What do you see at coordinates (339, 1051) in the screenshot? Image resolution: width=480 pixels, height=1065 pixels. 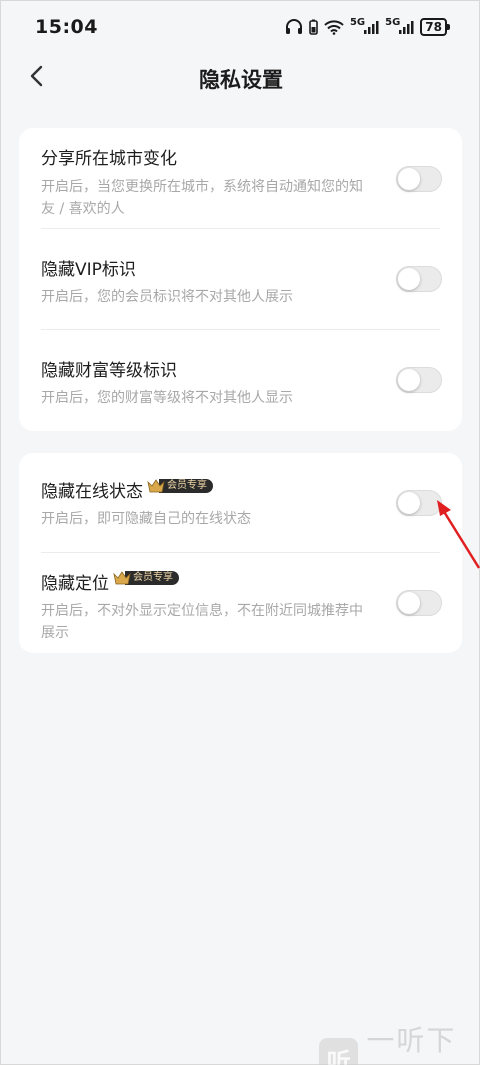 I see `watermark-logo: 听` at bounding box center [339, 1051].